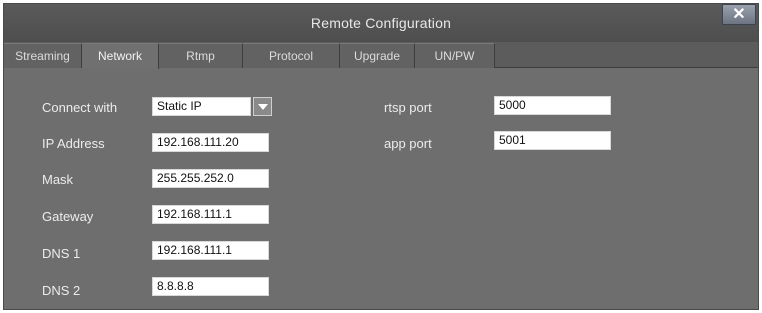 The width and height of the screenshot is (762, 313). What do you see at coordinates (61, 290) in the screenshot?
I see `dns2-label: DNS 2` at bounding box center [61, 290].